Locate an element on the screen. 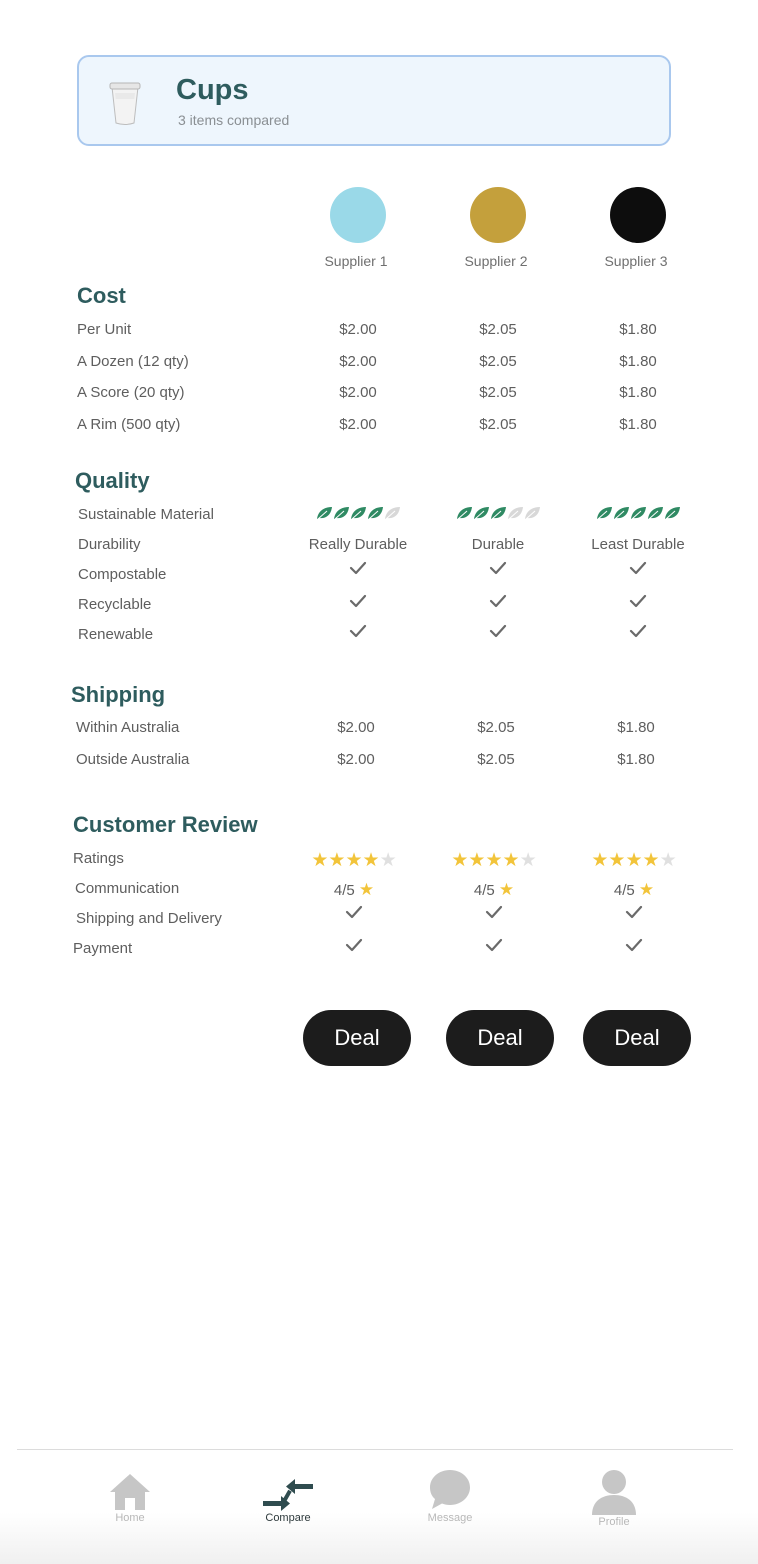 This screenshot has height=1564, width=758. shipping-row-label: Within Australia is located at coordinates (128, 727).